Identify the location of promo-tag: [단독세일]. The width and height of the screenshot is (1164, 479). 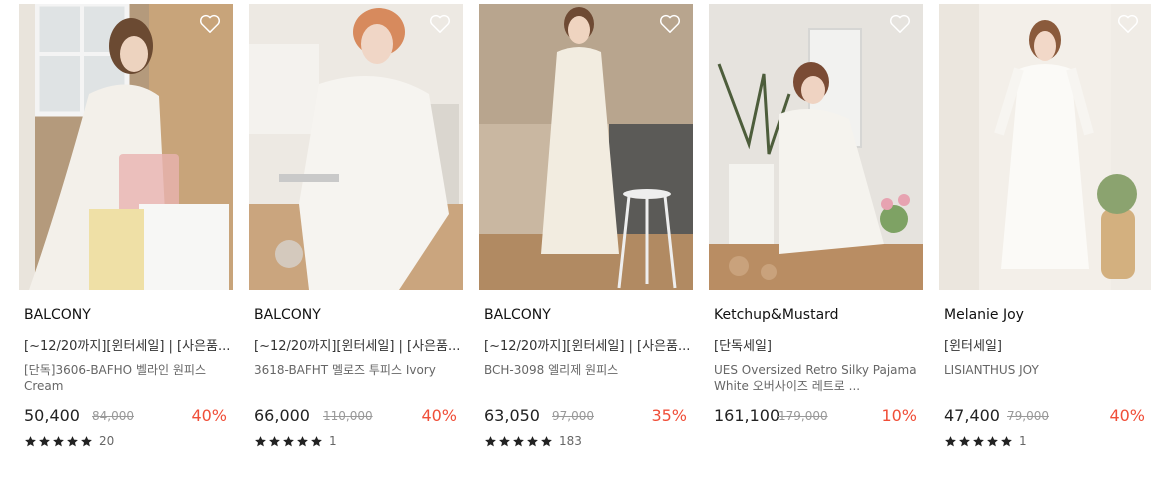
(743, 346).